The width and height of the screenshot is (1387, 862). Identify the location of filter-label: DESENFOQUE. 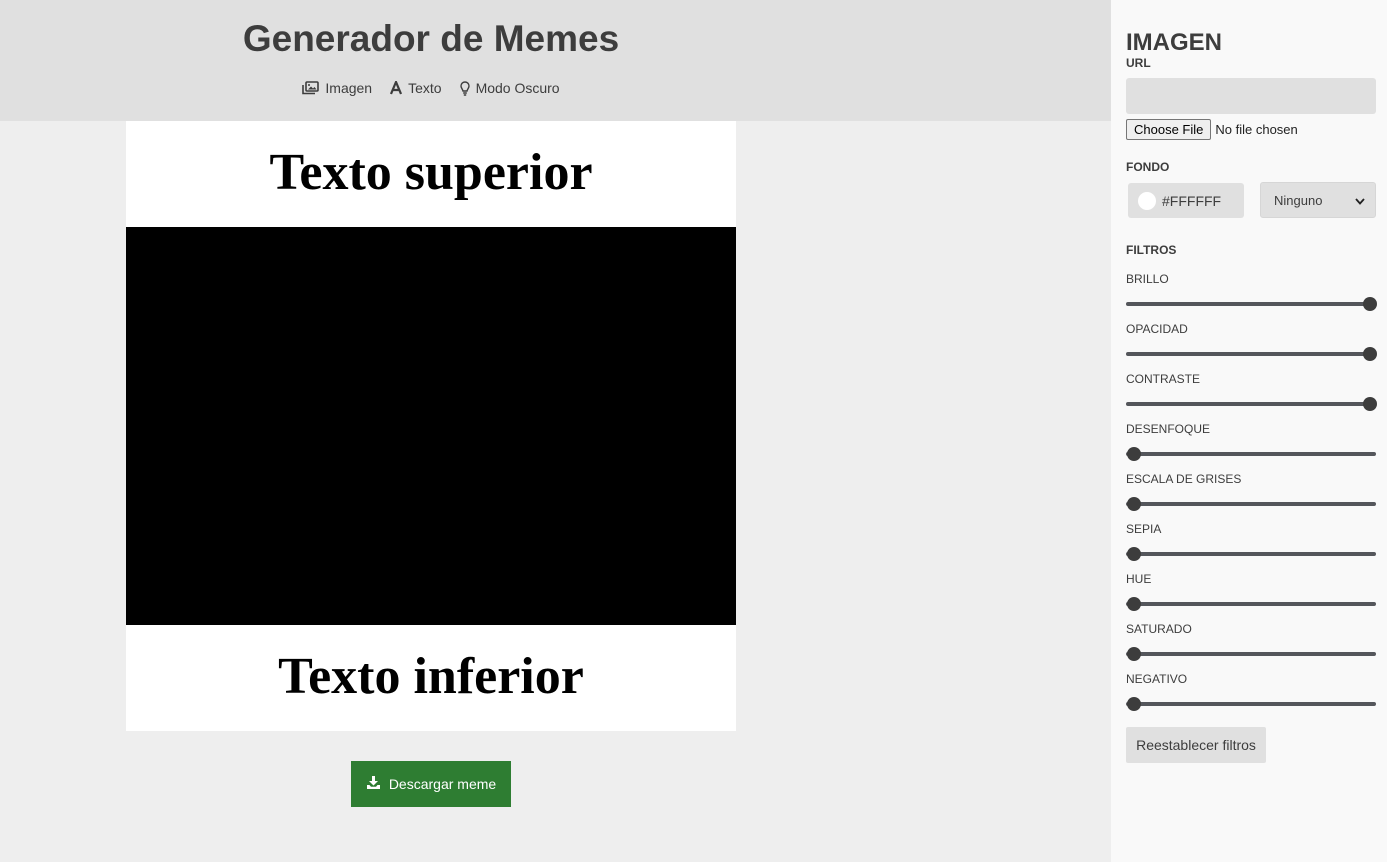
(1168, 429).